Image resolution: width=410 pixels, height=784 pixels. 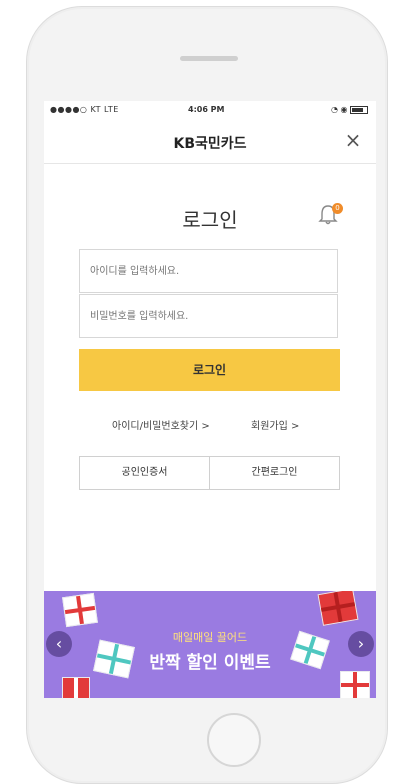 What do you see at coordinates (208, 271) in the screenshot?
I see `id-input` at bounding box center [208, 271].